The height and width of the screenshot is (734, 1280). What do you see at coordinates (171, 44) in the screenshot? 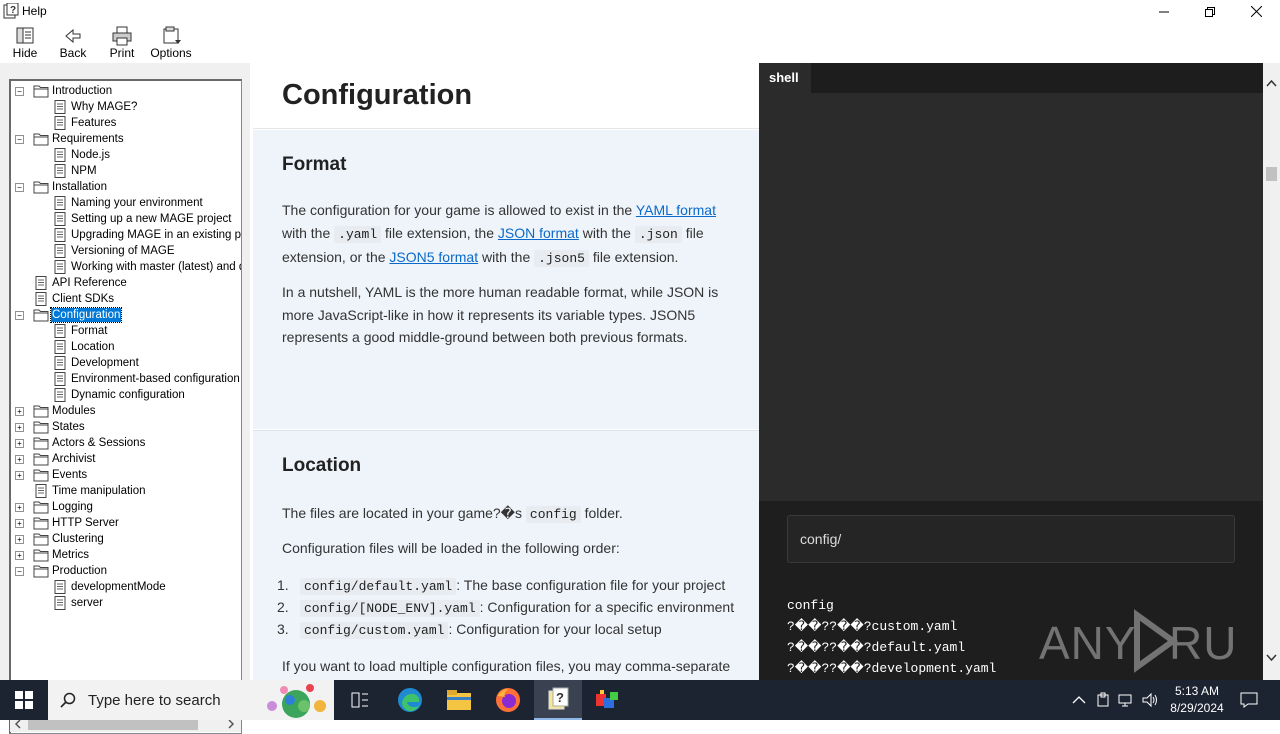
I see `options-button: Options` at bounding box center [171, 44].